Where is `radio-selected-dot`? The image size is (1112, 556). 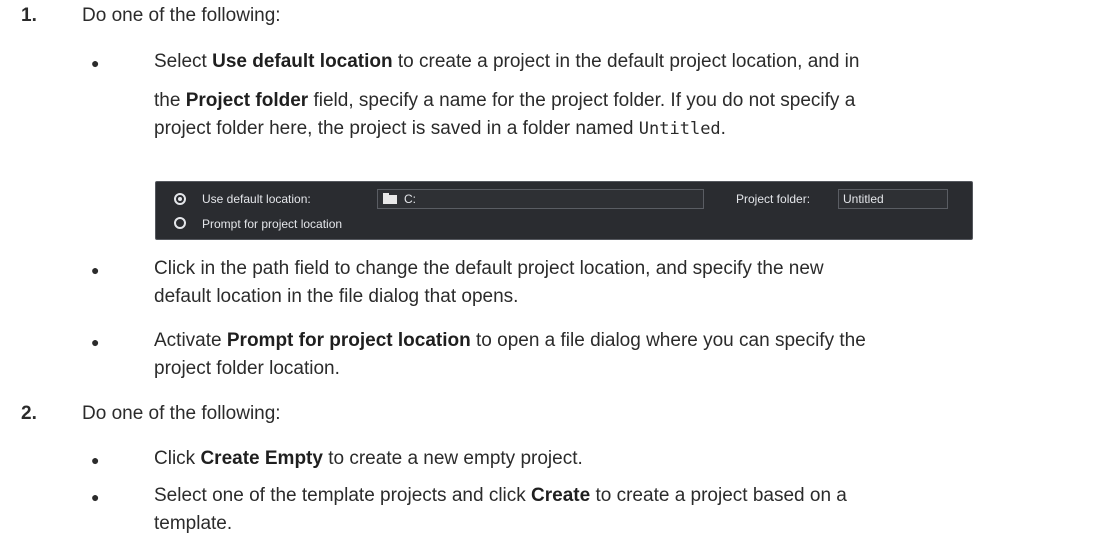 radio-selected-dot is located at coordinates (180, 199).